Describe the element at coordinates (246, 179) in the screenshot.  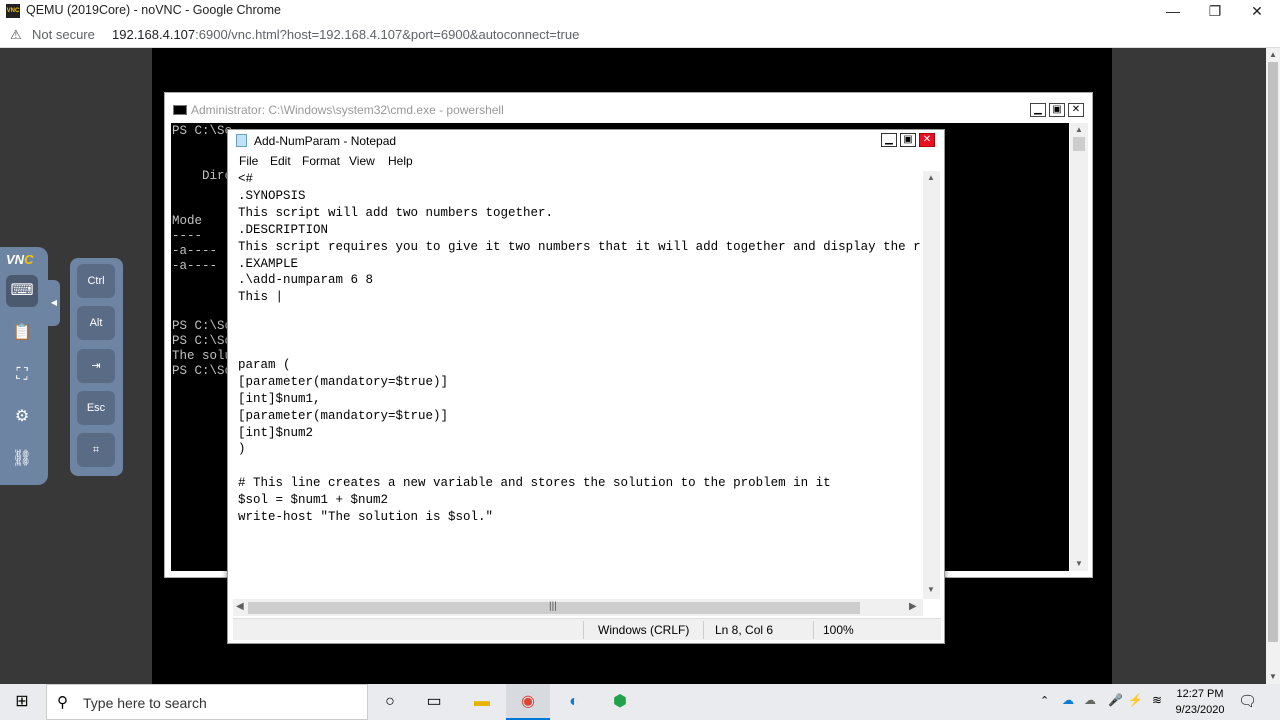
I see `editor-line: <#` at that location.